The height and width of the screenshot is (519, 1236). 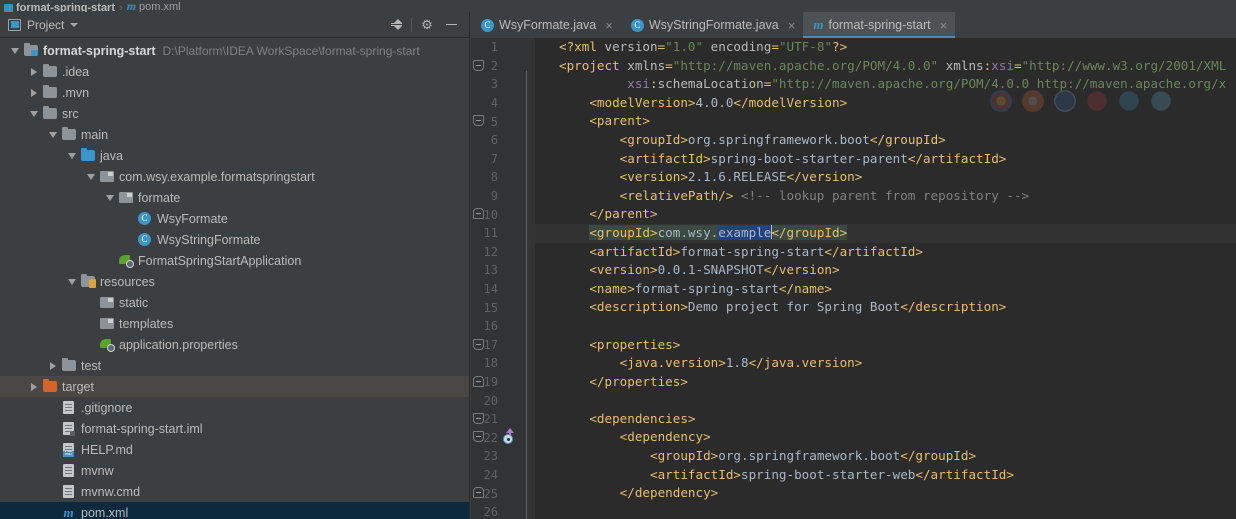 I want to click on editor-tab-wsystringformate-java: C WsyStringFormate.java ×, so click(x=712, y=25).